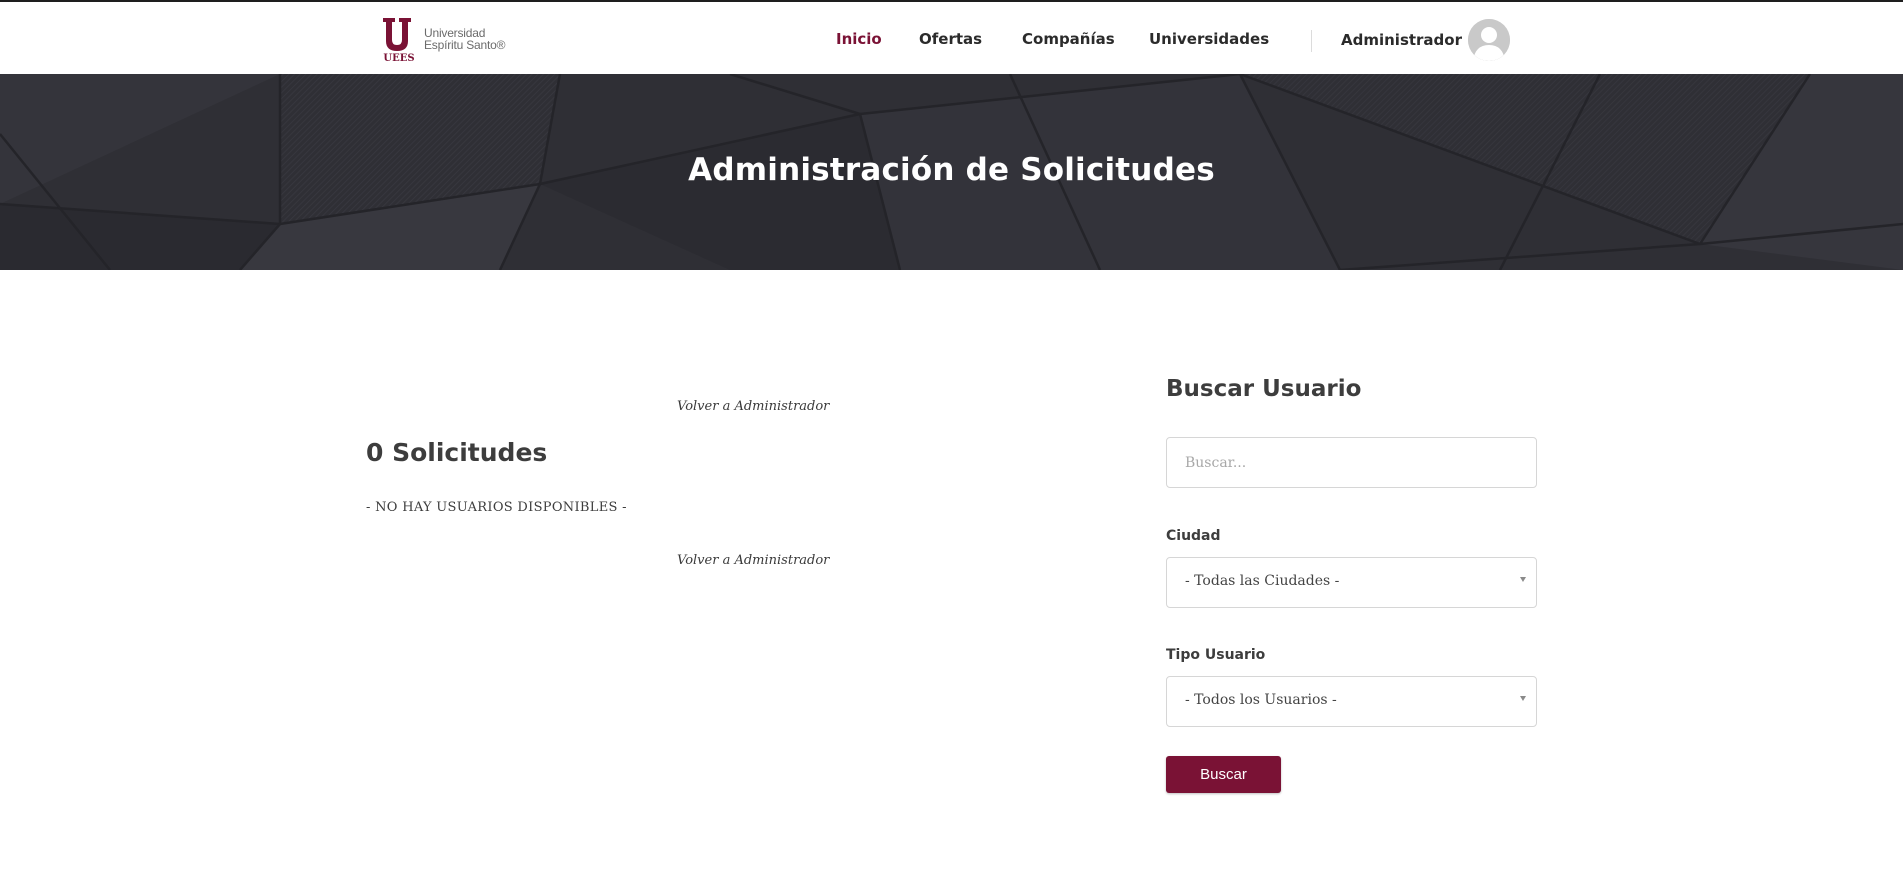 The height and width of the screenshot is (889, 1903). I want to click on user-type-select: - Todos los Usuarios -, so click(1351, 701).